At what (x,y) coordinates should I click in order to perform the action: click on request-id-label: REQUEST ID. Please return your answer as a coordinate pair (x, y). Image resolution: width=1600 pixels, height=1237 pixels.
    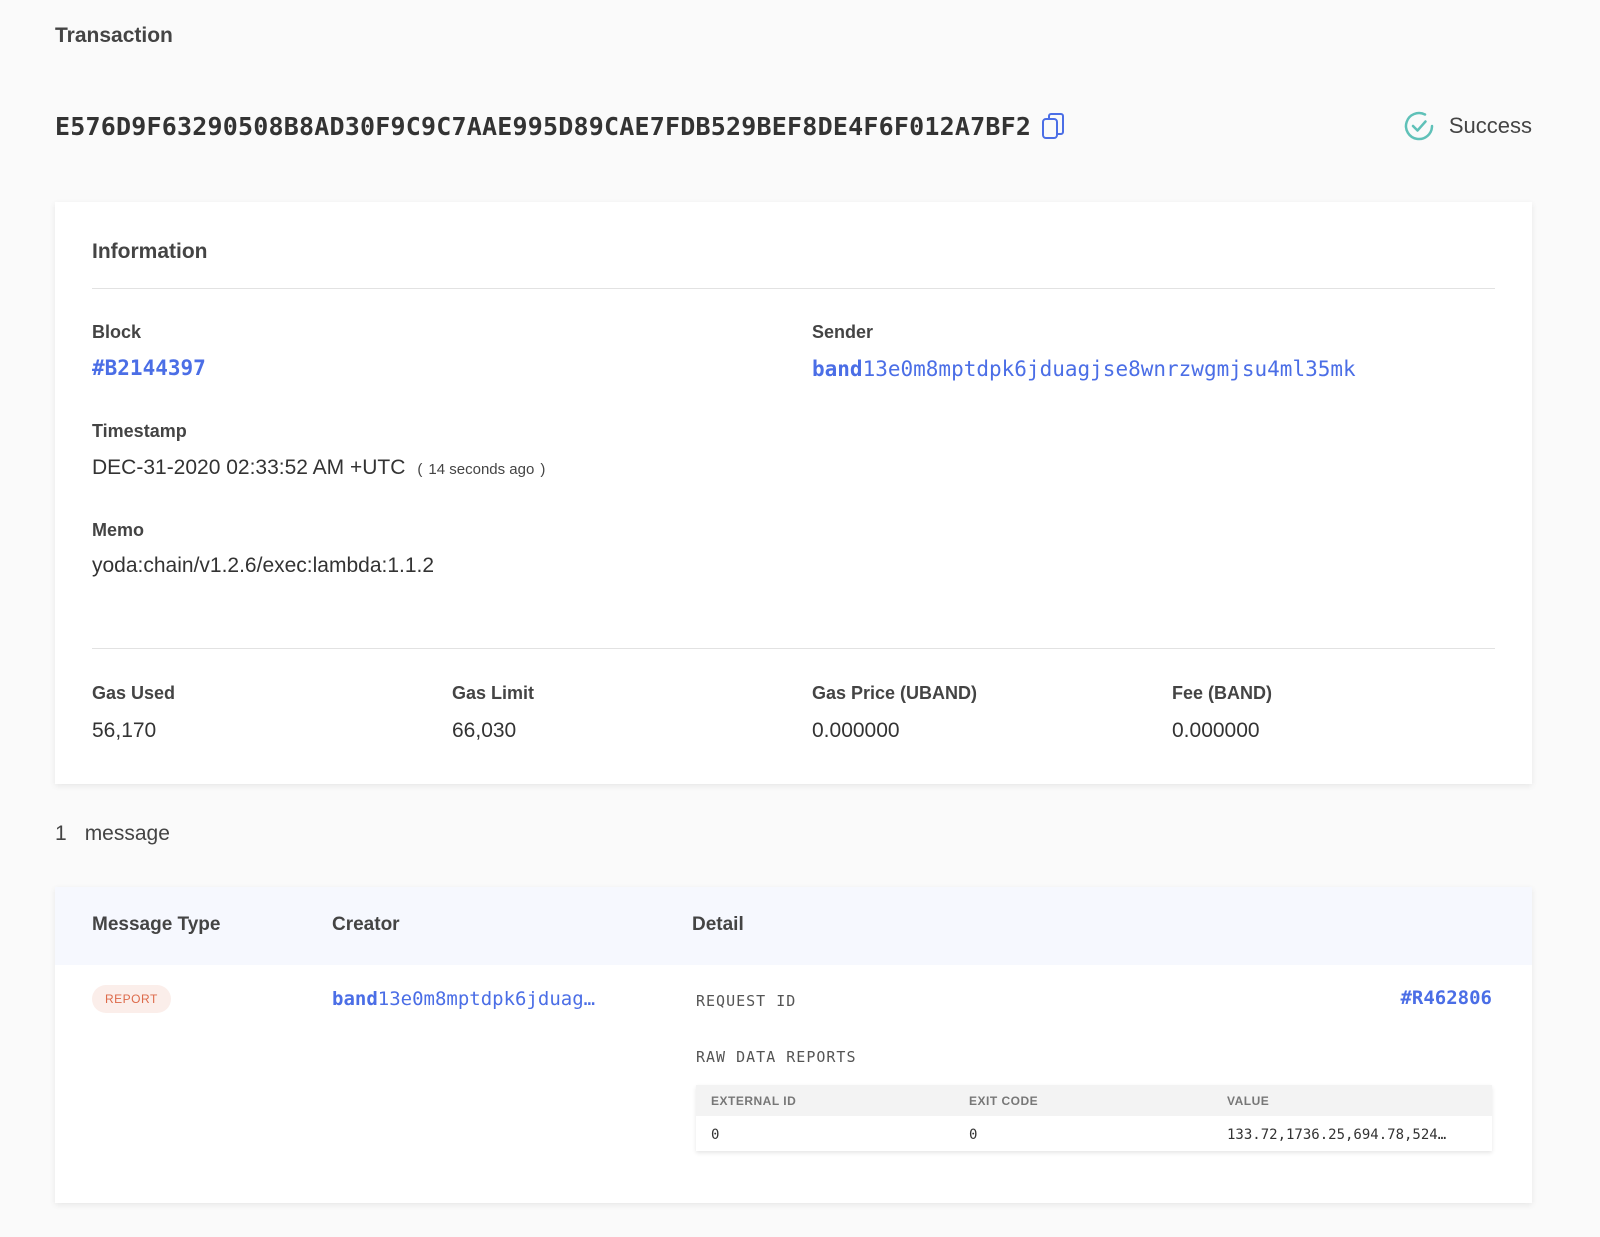
    Looking at the image, I should click on (746, 1001).